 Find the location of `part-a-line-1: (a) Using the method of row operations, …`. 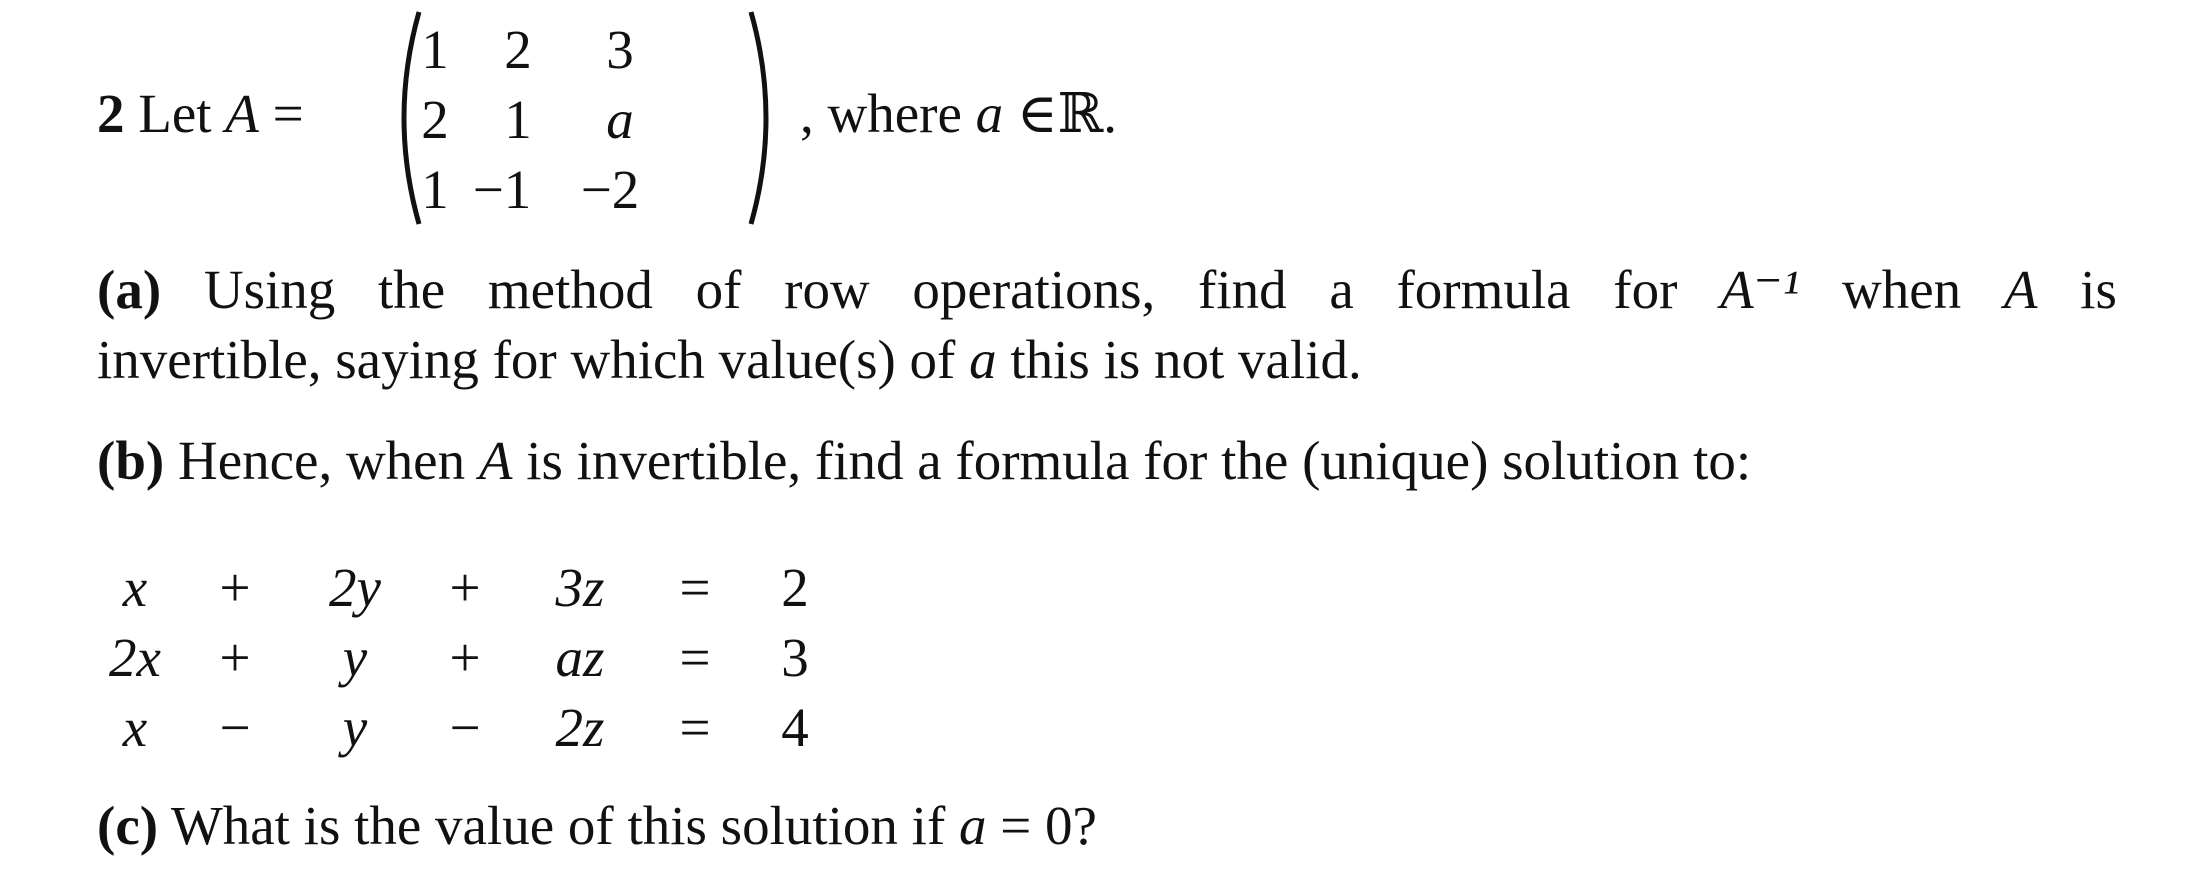

part-a-line-1: (a) Using the method of row operations, … is located at coordinates (1107, 289).